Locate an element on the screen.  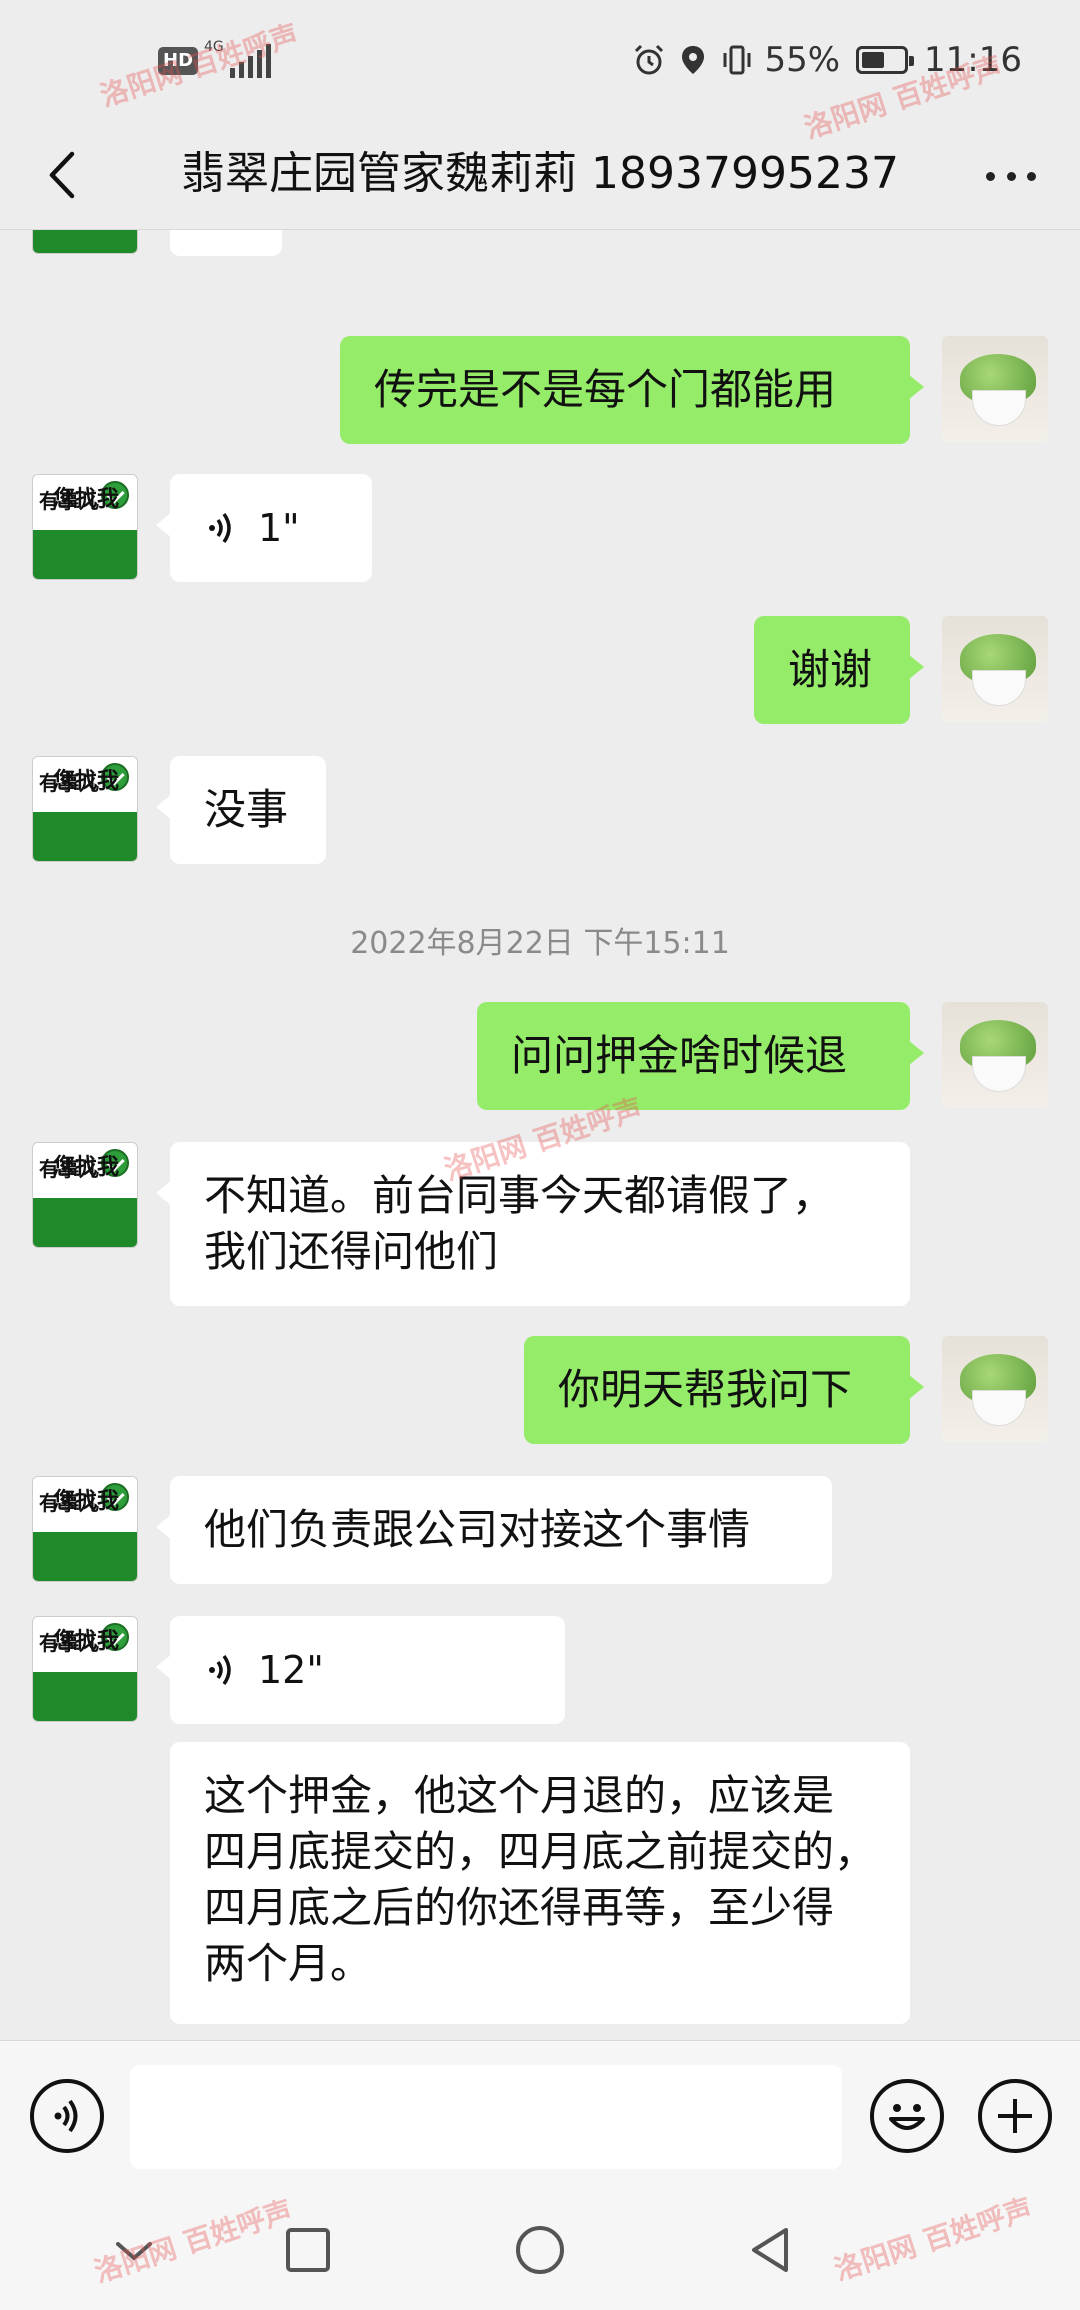
battery-percent: 55% is located at coordinates (802, 60).